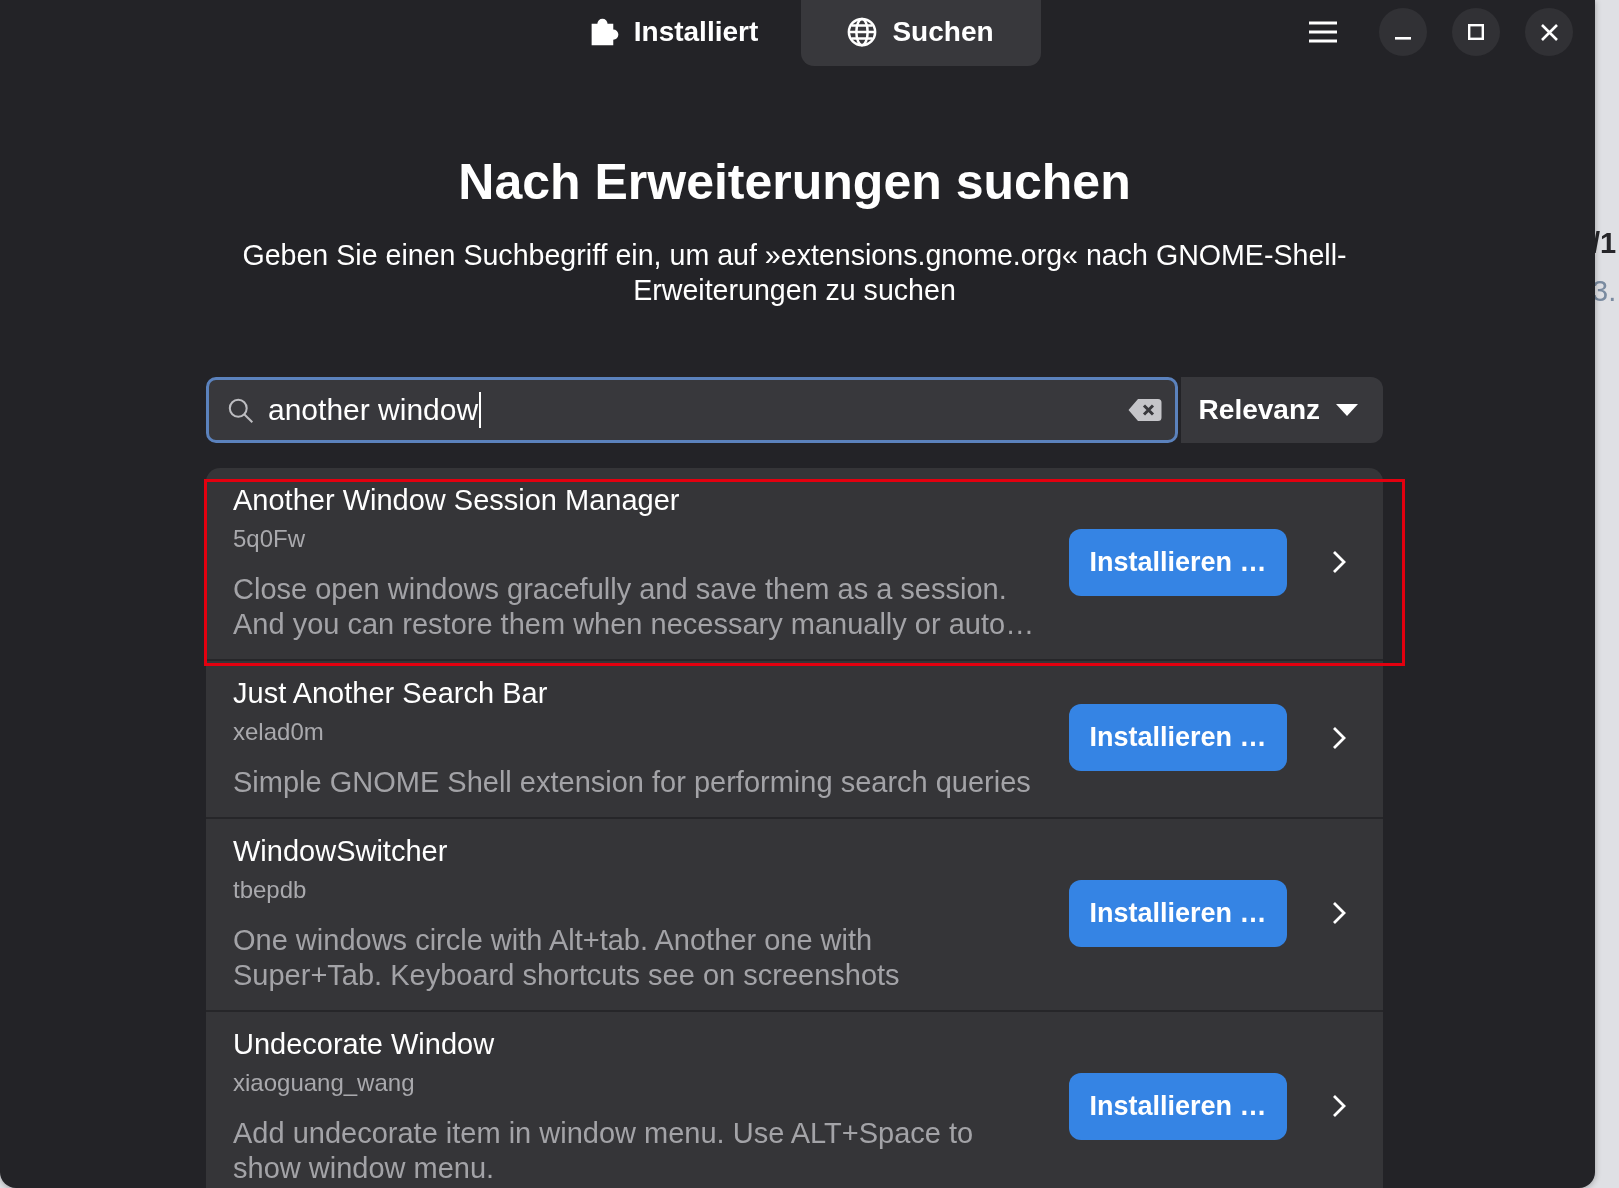  I want to click on close-icon, so click(1549, 32).